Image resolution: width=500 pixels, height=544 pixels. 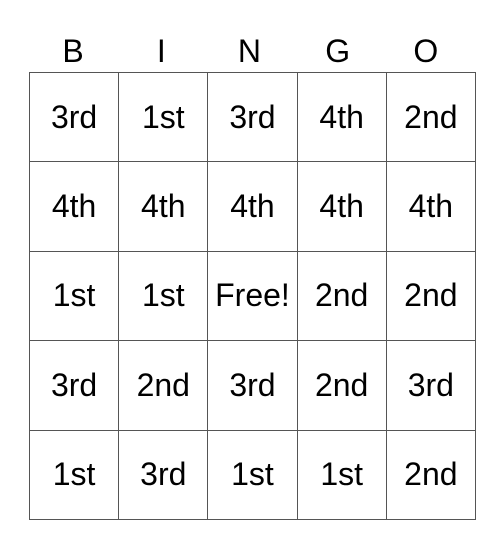 I want to click on header-letter-b: B, so click(x=73, y=51).